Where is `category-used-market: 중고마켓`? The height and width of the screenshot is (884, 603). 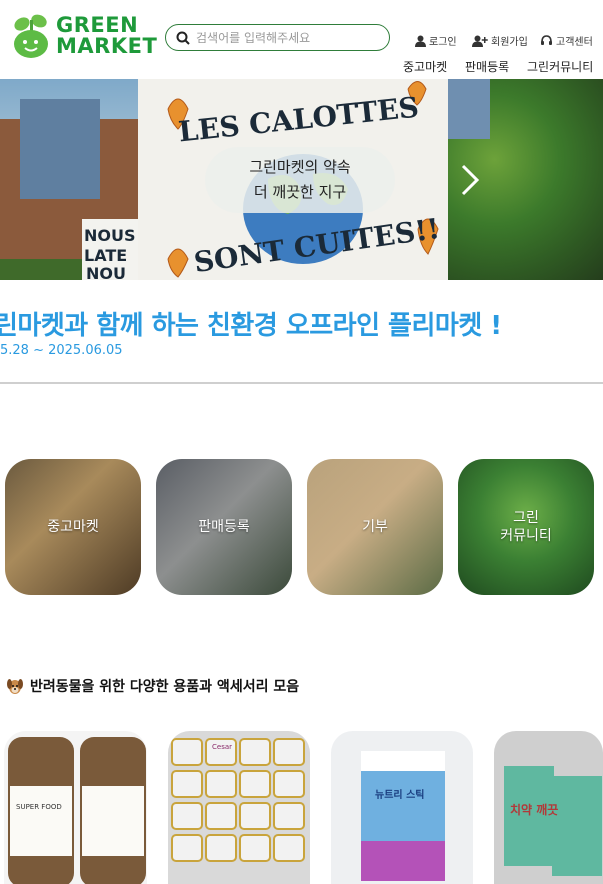
category-used-market: 중고마켓 is located at coordinates (73, 527).